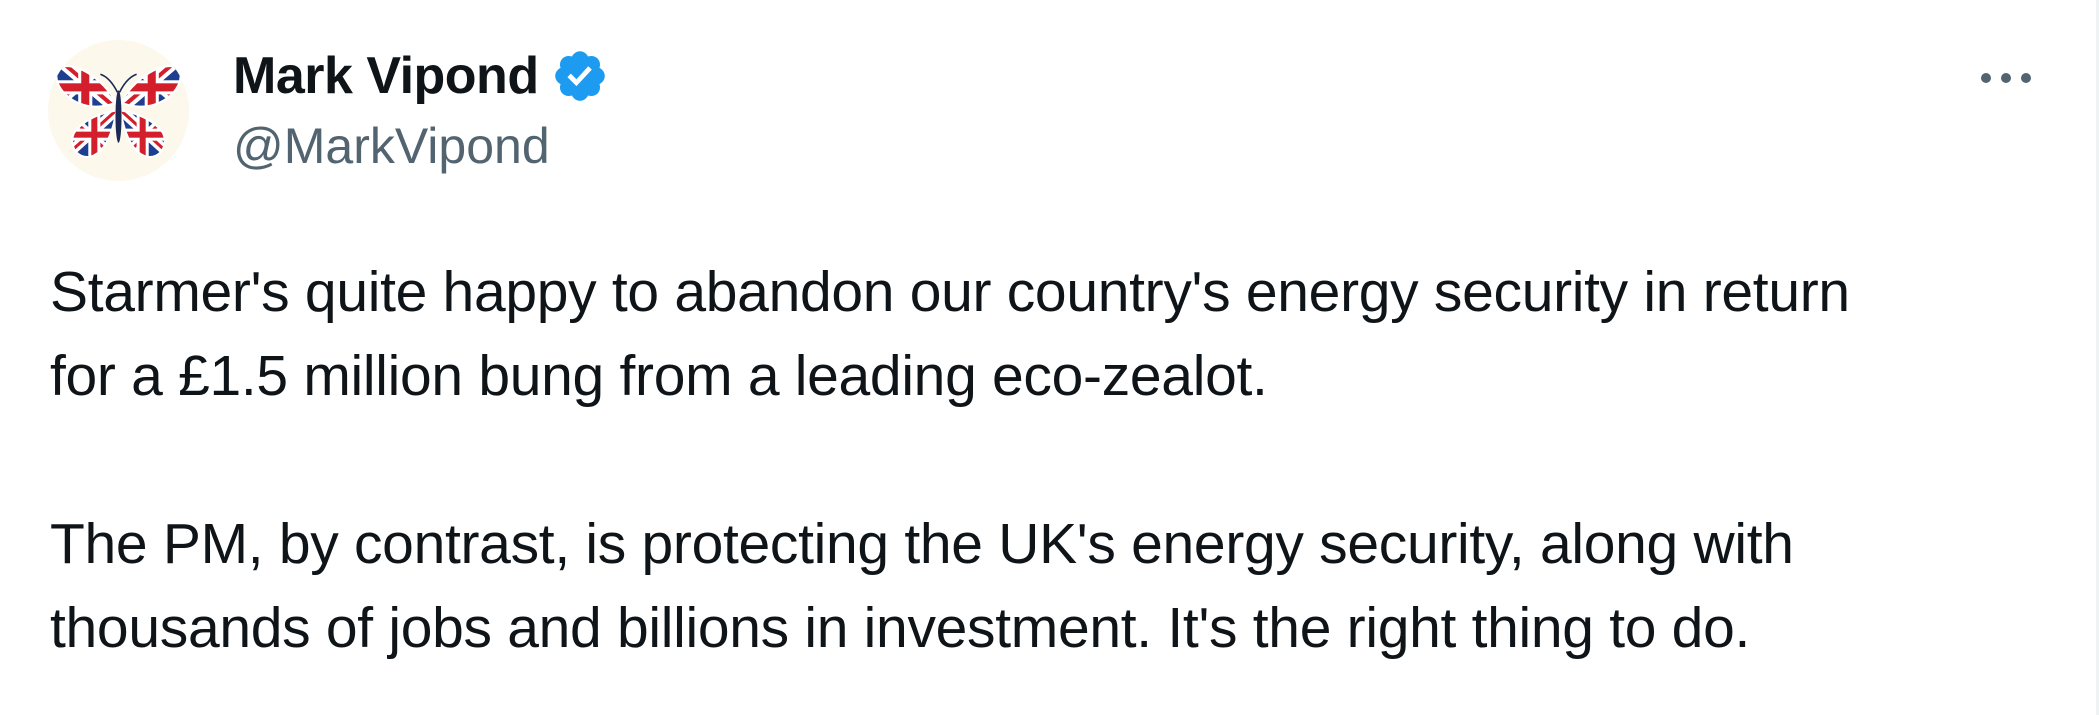 The image size is (2099, 715). What do you see at coordinates (386, 76) in the screenshot?
I see `author-name: Mark Vipond` at bounding box center [386, 76].